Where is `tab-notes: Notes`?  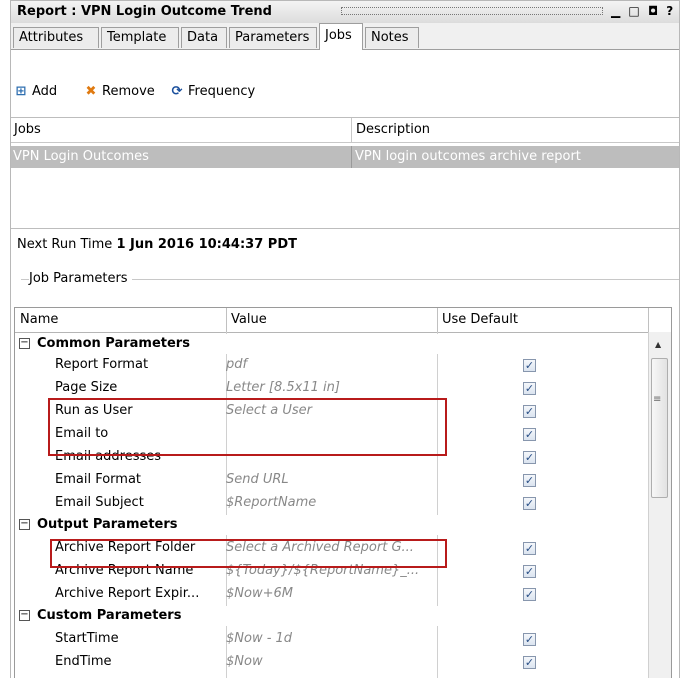
tab-notes: Notes is located at coordinates (392, 37).